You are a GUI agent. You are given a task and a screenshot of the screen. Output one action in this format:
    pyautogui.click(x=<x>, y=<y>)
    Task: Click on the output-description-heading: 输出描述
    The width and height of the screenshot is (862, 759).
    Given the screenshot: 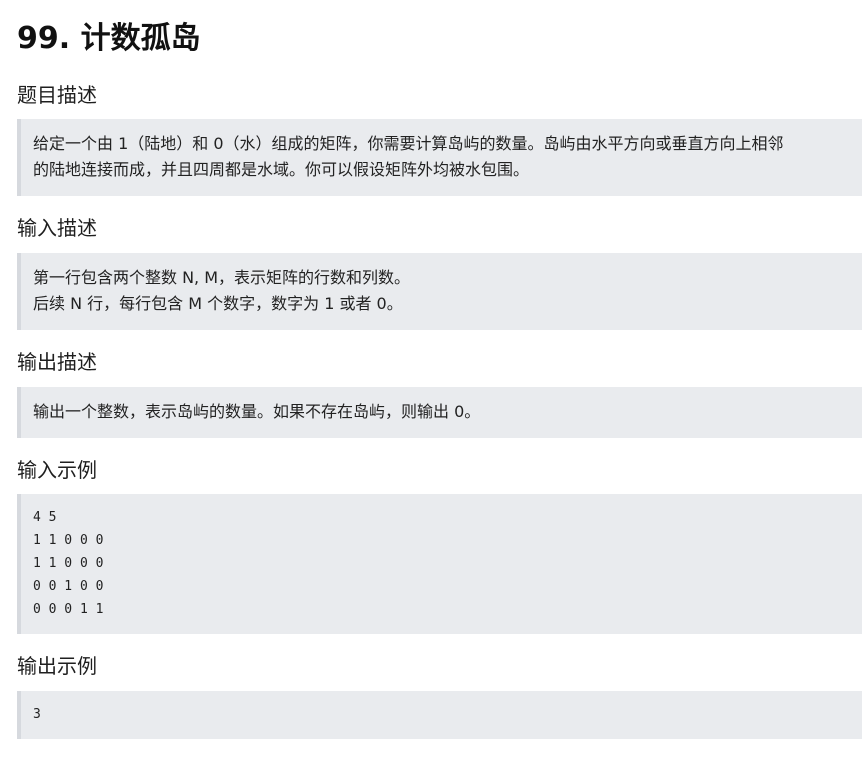 What is the action you would take?
    pyautogui.click(x=57, y=362)
    